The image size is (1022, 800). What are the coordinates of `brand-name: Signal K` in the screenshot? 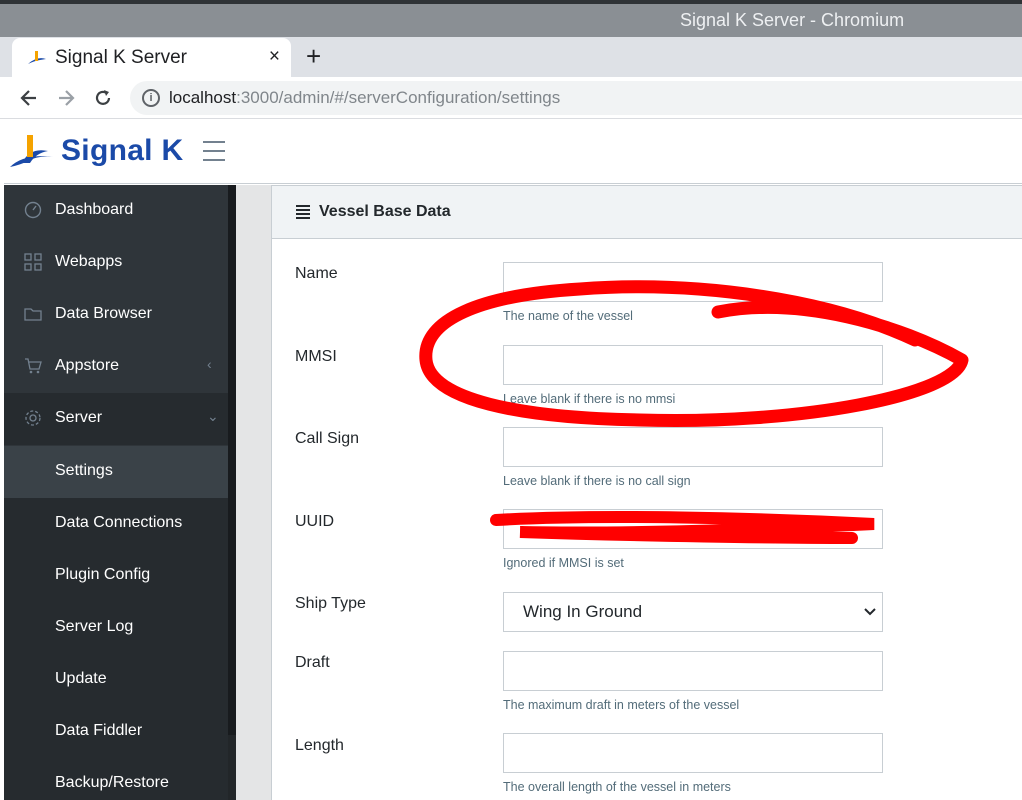 It's located at (122, 151).